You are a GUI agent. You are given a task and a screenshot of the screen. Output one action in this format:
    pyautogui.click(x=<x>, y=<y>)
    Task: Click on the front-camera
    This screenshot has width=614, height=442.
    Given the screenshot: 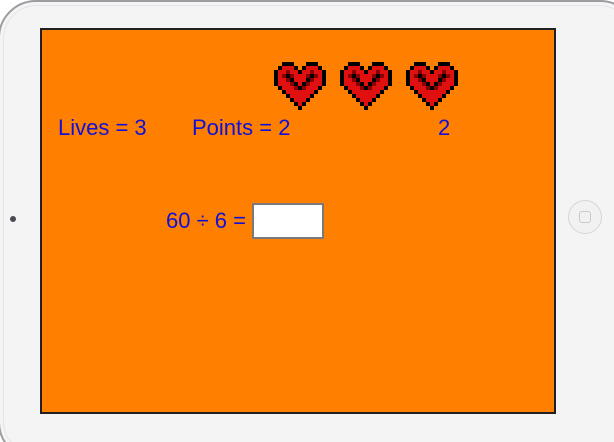 What is the action you would take?
    pyautogui.click(x=13, y=219)
    